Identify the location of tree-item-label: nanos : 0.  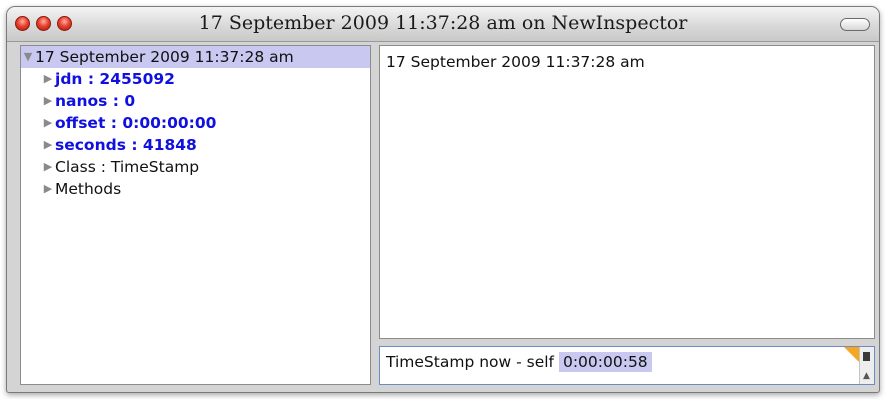
(95, 101).